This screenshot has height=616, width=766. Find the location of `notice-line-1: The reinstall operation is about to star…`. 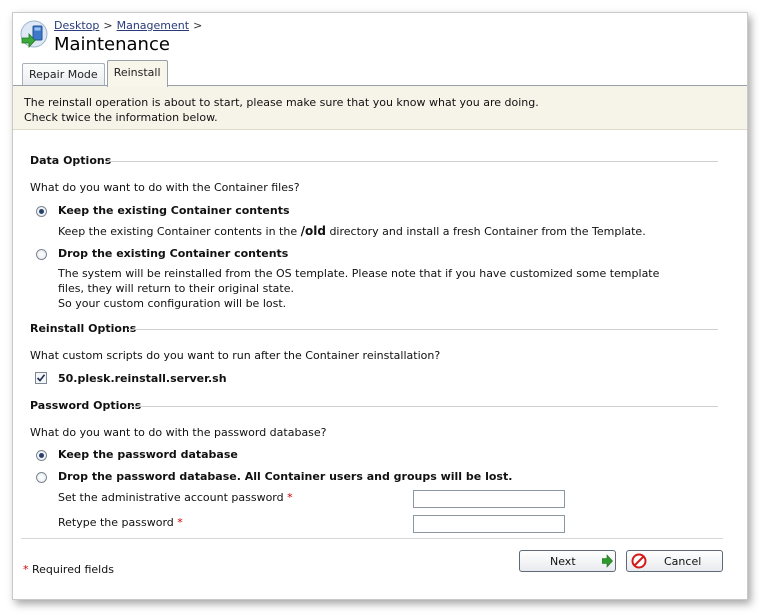

notice-line-1: The reinstall operation is about to star… is located at coordinates (281, 102).